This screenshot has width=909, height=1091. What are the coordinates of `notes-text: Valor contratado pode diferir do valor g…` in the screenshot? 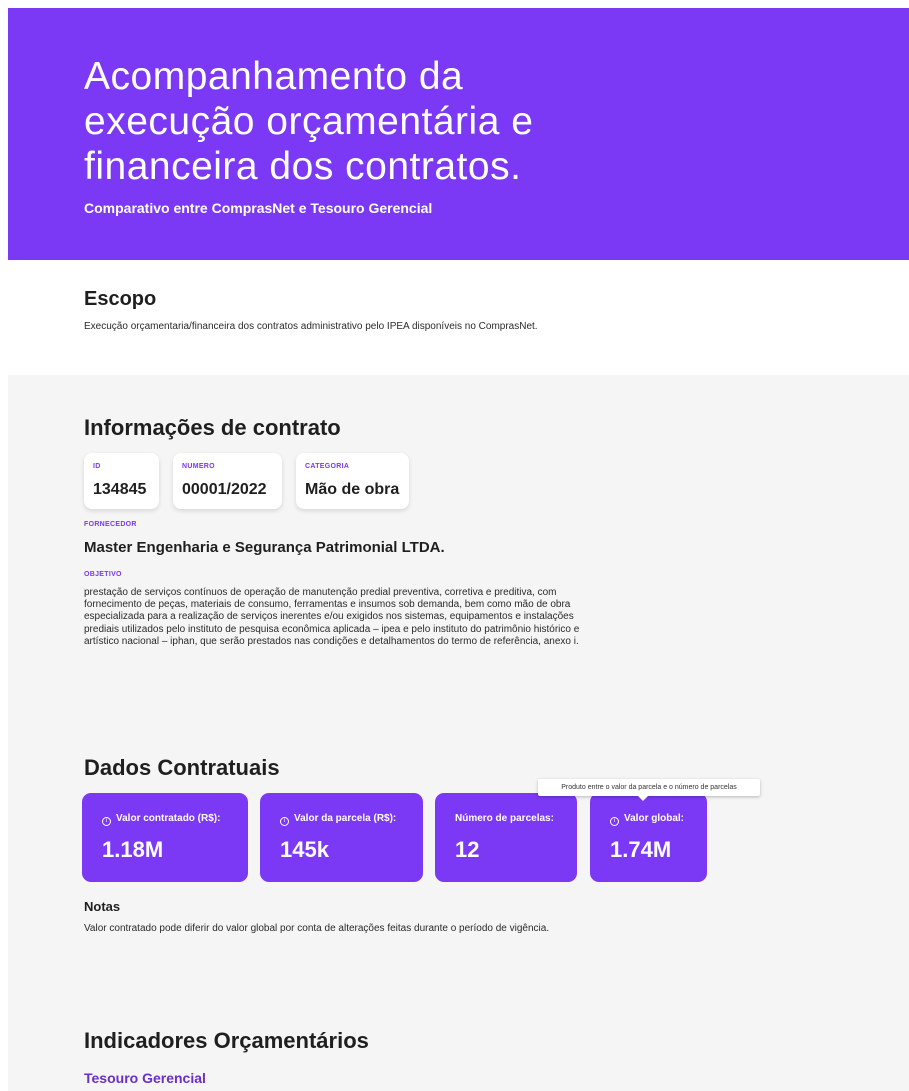 It's located at (317, 928).